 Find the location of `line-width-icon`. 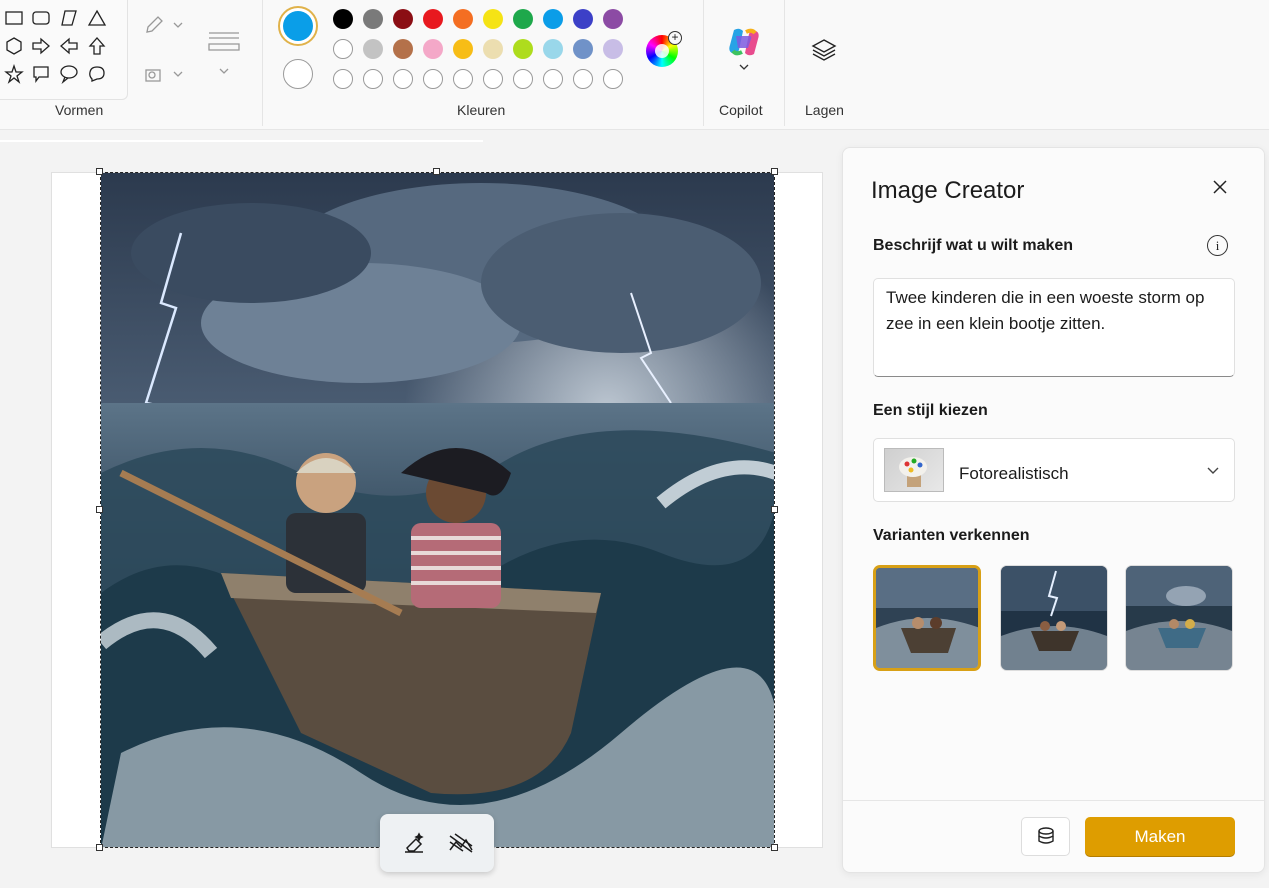

line-width-icon is located at coordinates (224, 41).